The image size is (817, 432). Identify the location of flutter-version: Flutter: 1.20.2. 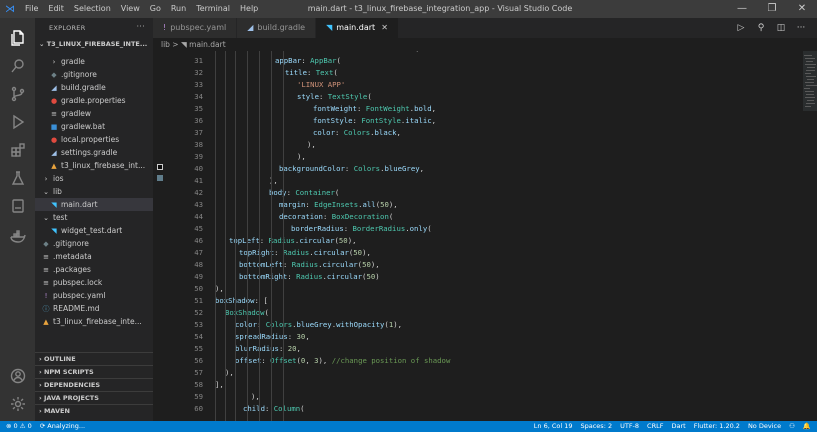
(717, 426).